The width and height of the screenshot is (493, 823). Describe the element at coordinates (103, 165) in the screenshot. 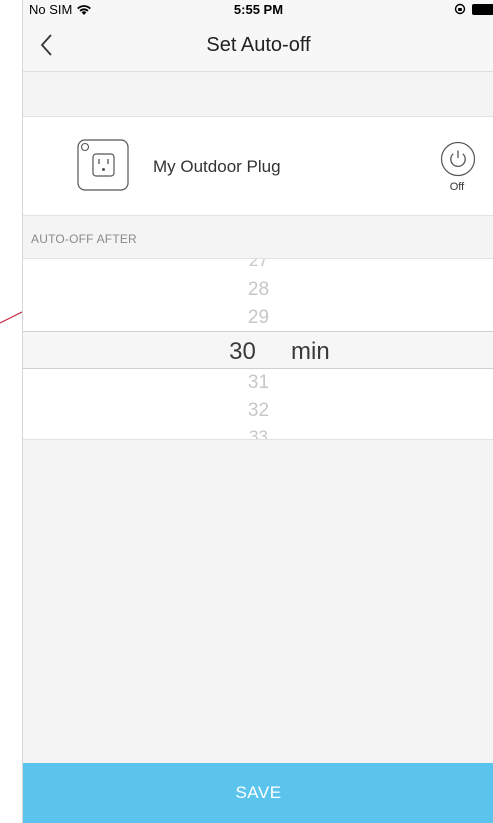

I see `outdoor-plug-icon` at that location.